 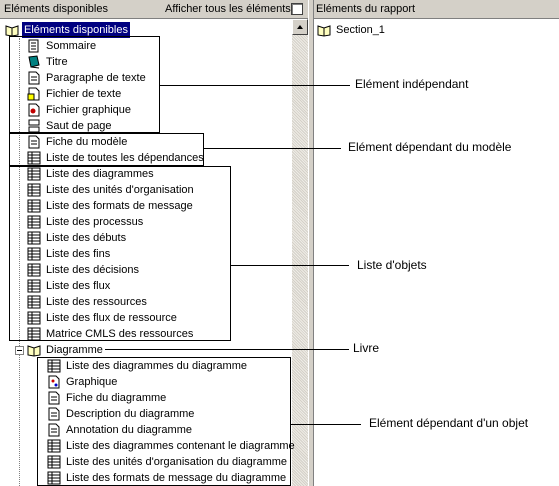 I want to click on vertical-scrollbar, so click(x=300, y=252).